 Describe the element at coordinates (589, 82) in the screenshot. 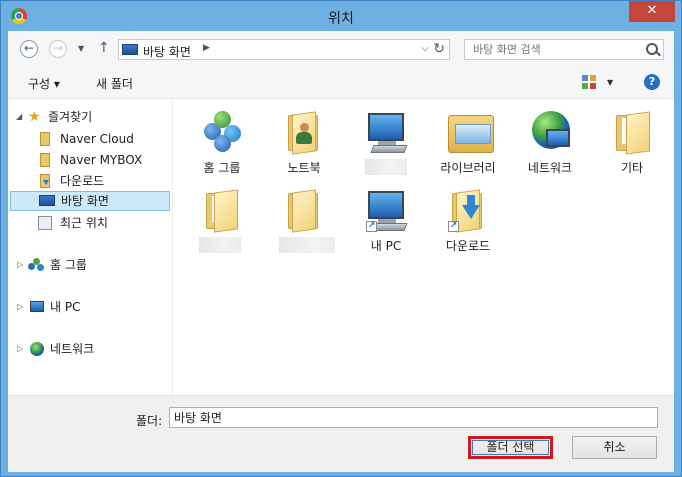

I see `view-options-icon` at that location.